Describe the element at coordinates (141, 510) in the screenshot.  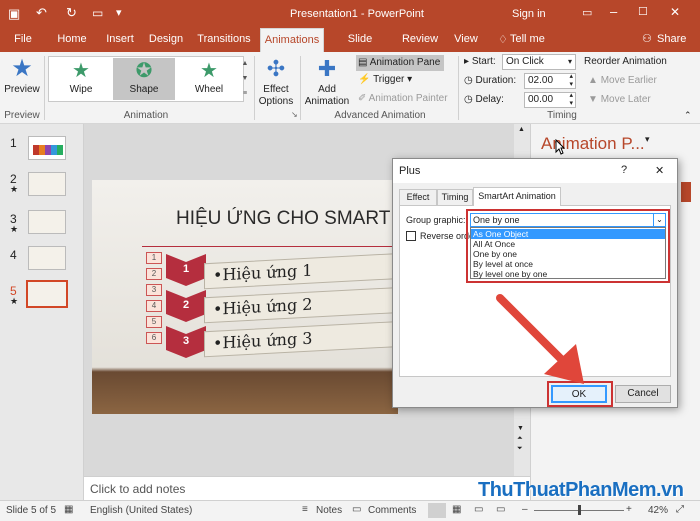
I see `language-status: English (United States)` at that location.